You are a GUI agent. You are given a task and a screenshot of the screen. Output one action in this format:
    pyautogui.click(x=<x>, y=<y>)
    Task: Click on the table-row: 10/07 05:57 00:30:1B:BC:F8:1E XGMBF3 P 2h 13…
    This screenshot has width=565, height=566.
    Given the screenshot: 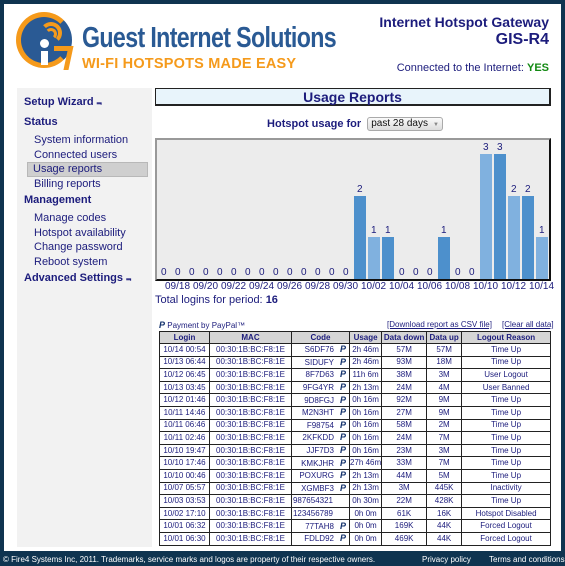 What is the action you would take?
    pyautogui.click(x=355, y=488)
    